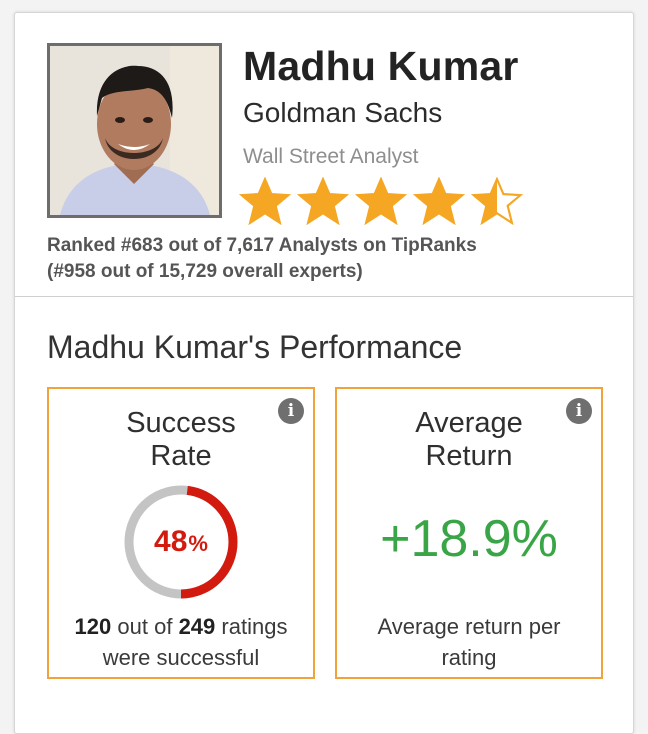 The height and width of the screenshot is (734, 648). Describe the element at coordinates (181, 657) in the screenshot. I see `success-foot-line2: were successful` at that location.